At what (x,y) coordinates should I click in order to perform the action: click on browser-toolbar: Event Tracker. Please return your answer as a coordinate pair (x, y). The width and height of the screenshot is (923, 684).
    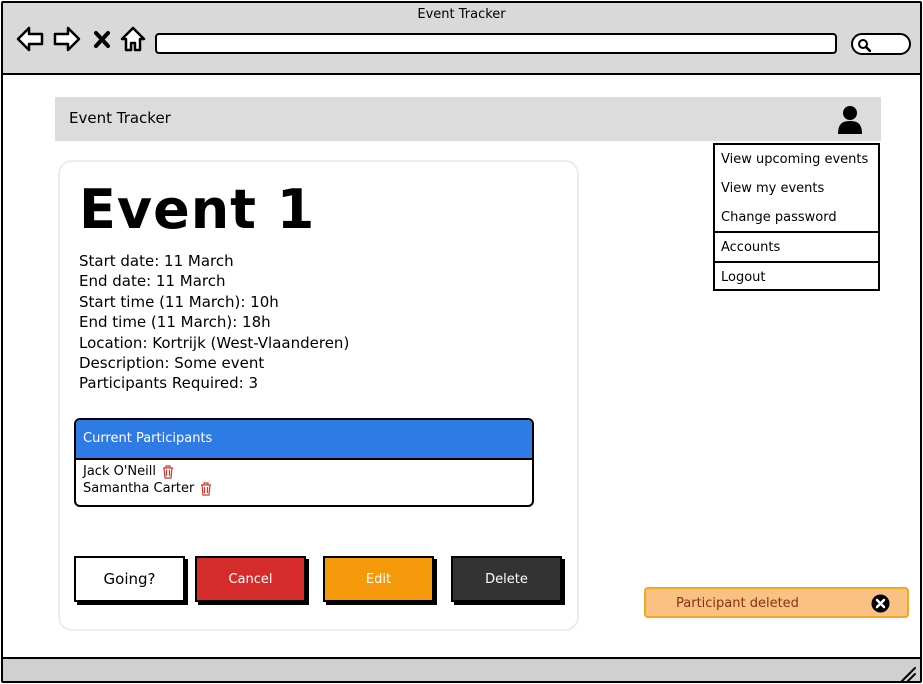
    Looking at the image, I should click on (461, 39).